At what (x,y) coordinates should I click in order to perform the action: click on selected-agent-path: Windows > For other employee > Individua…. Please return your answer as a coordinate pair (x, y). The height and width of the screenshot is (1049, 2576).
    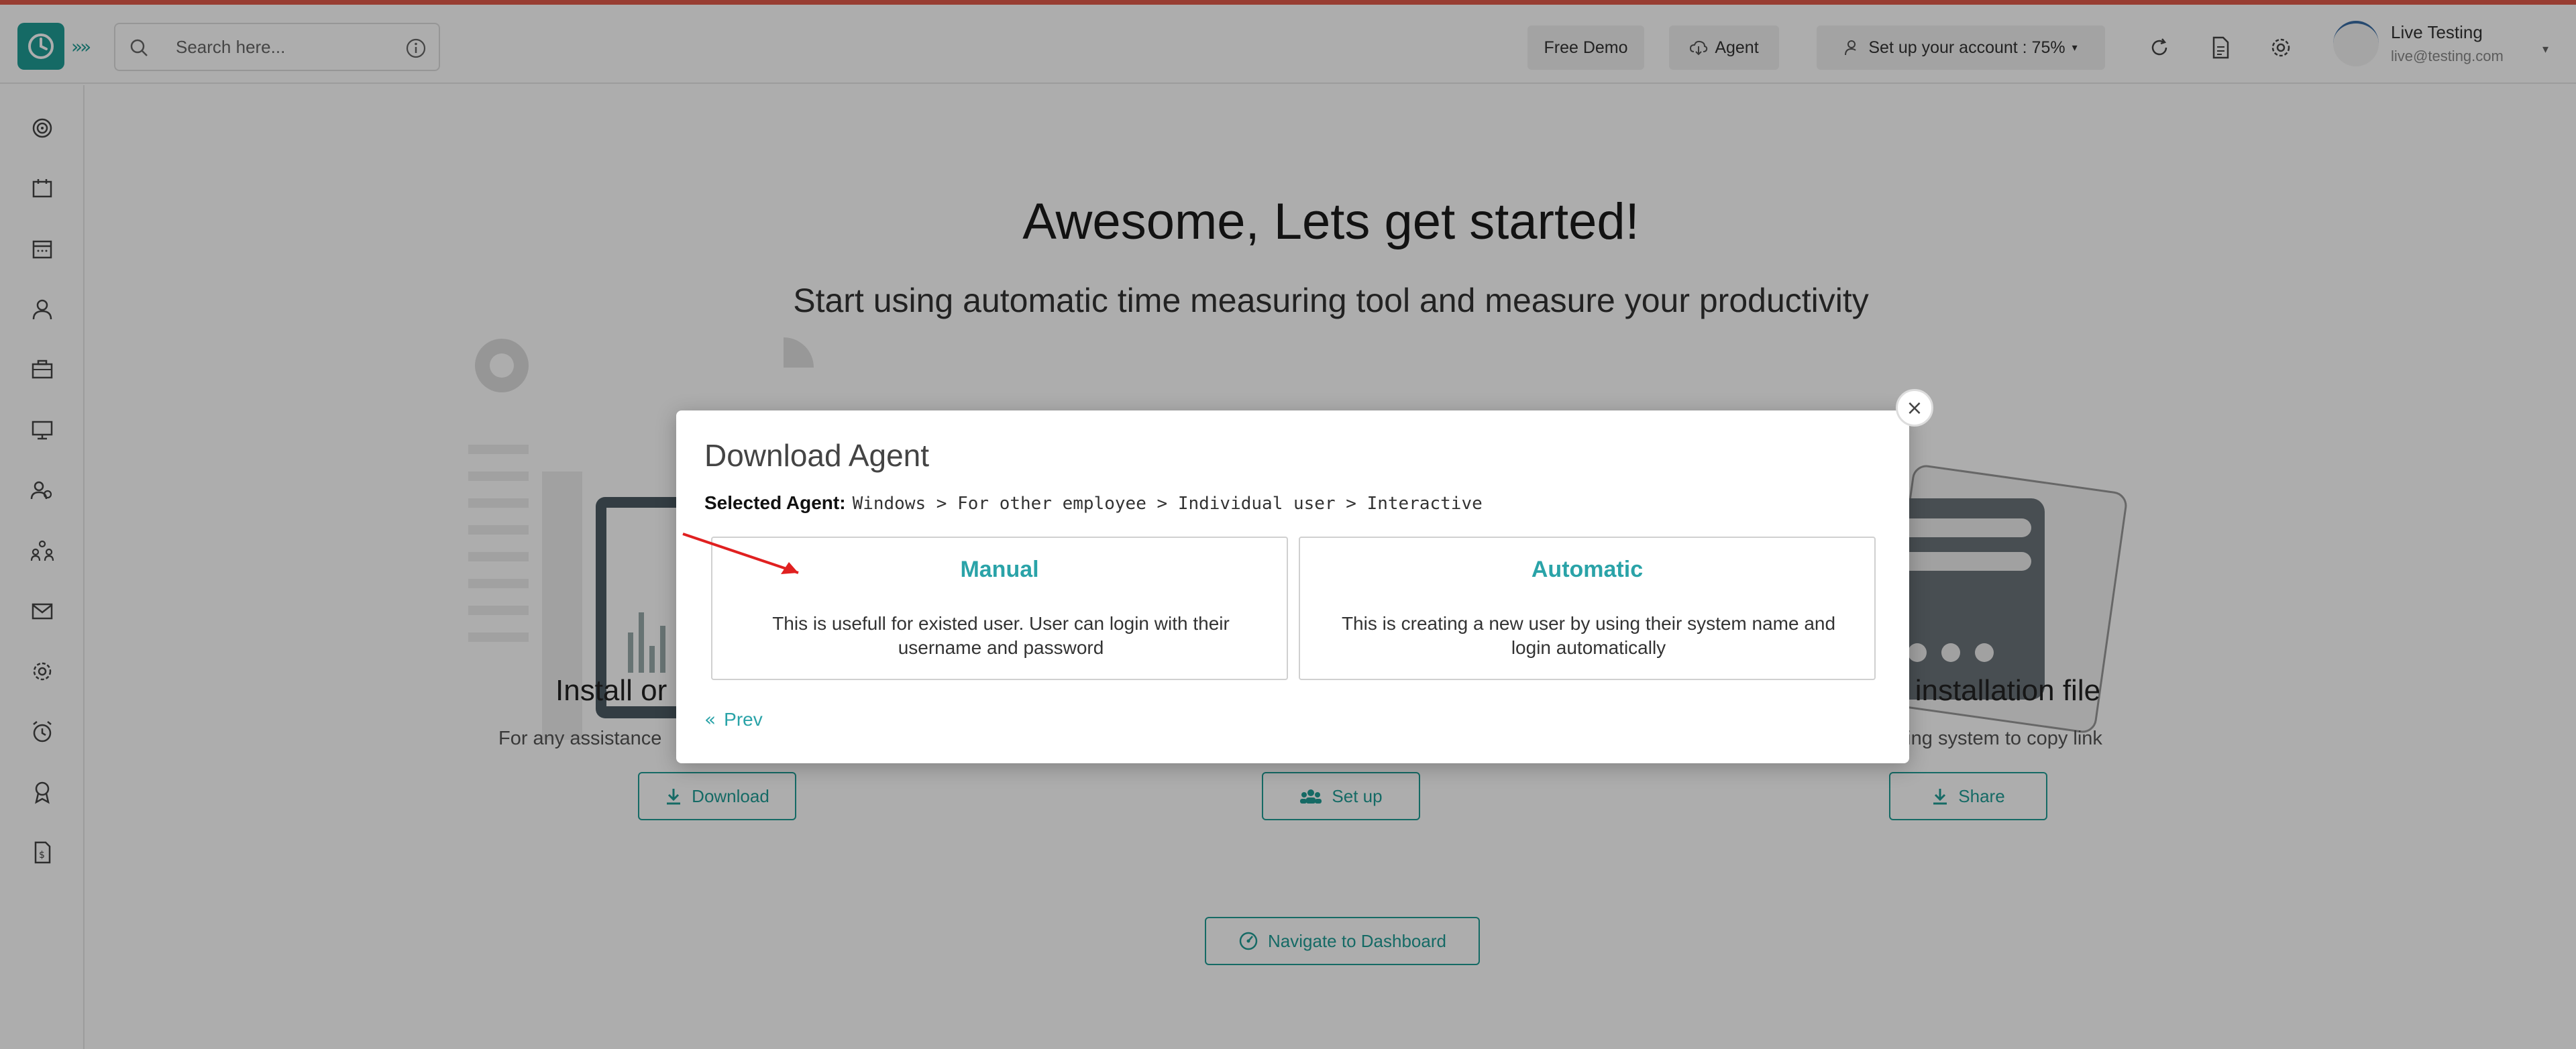
    Looking at the image, I should click on (1167, 504).